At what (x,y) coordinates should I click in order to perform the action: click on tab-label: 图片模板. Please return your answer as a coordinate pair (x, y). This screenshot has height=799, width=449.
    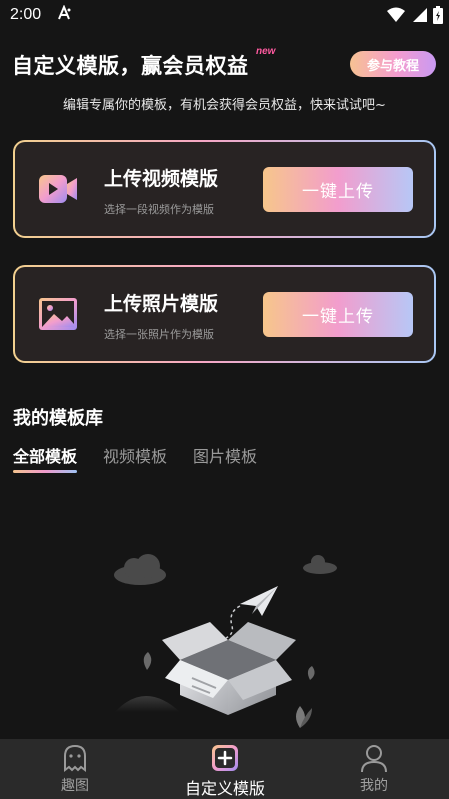
    Looking at the image, I should click on (225, 456).